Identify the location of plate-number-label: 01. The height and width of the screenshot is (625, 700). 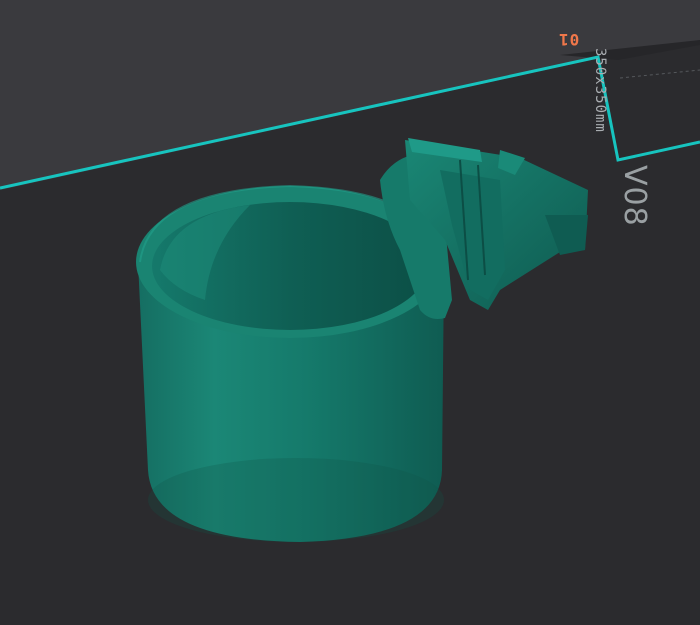
(569, 39).